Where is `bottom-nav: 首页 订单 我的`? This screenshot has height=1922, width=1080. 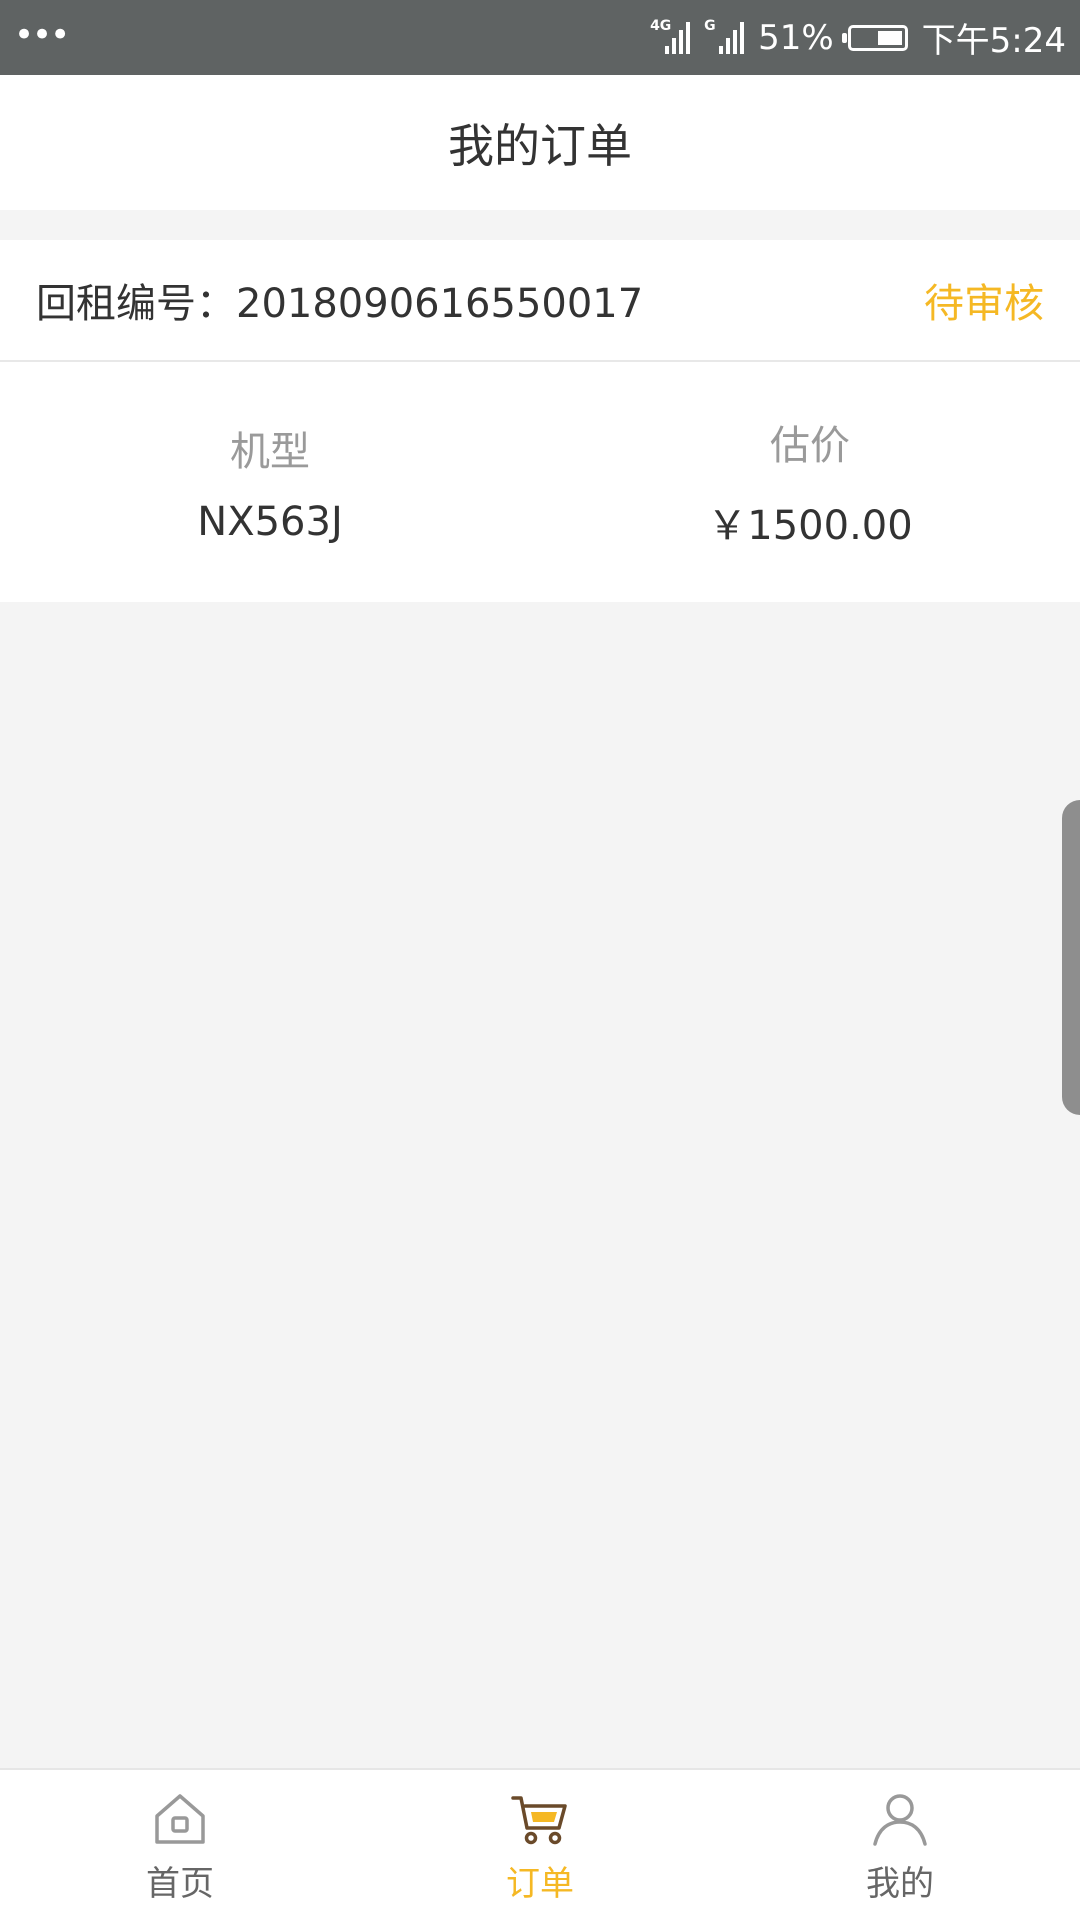 bottom-nav: 首页 订单 我的 is located at coordinates (540, 1845).